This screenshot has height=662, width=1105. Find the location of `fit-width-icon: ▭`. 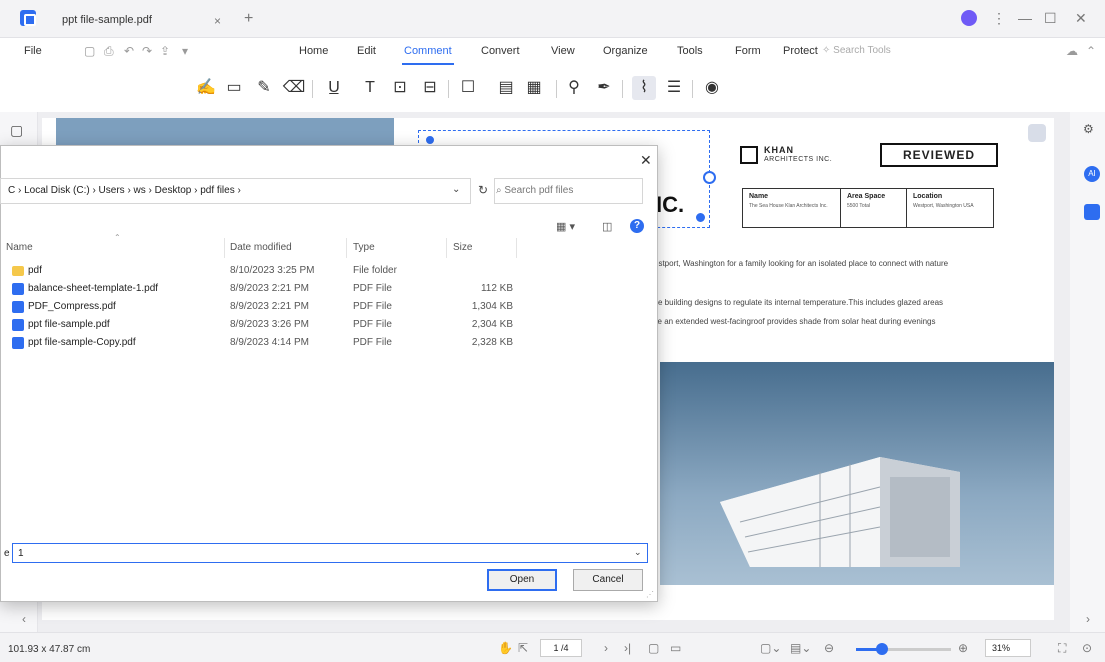

fit-width-icon: ▭ is located at coordinates (675, 648).